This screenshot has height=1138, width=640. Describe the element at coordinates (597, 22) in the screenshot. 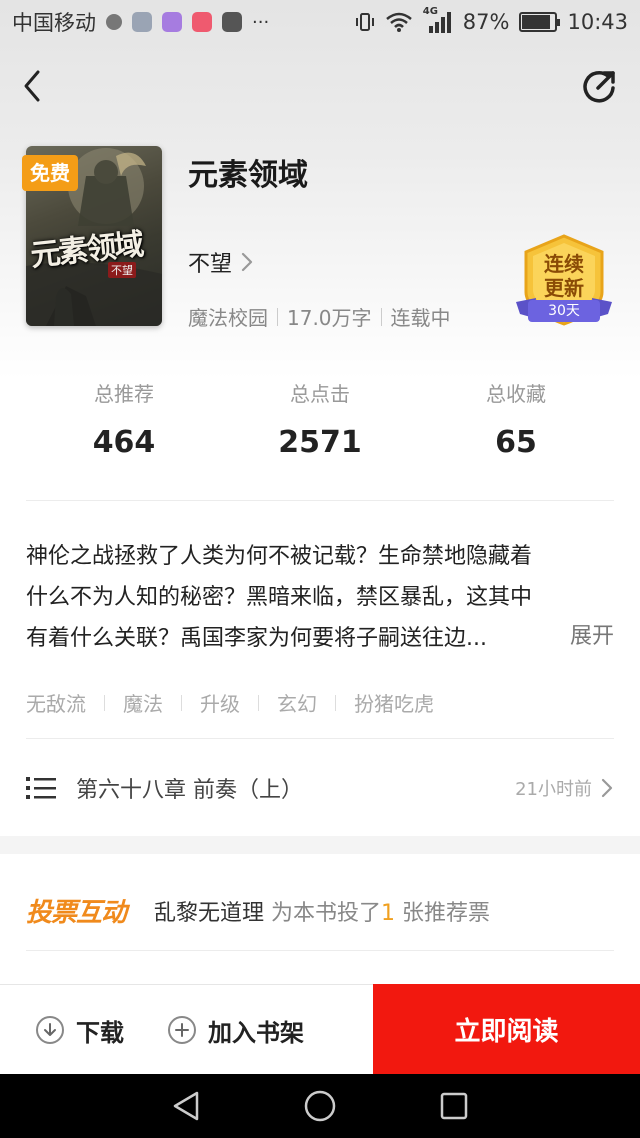

I see `clock: 10:43` at that location.